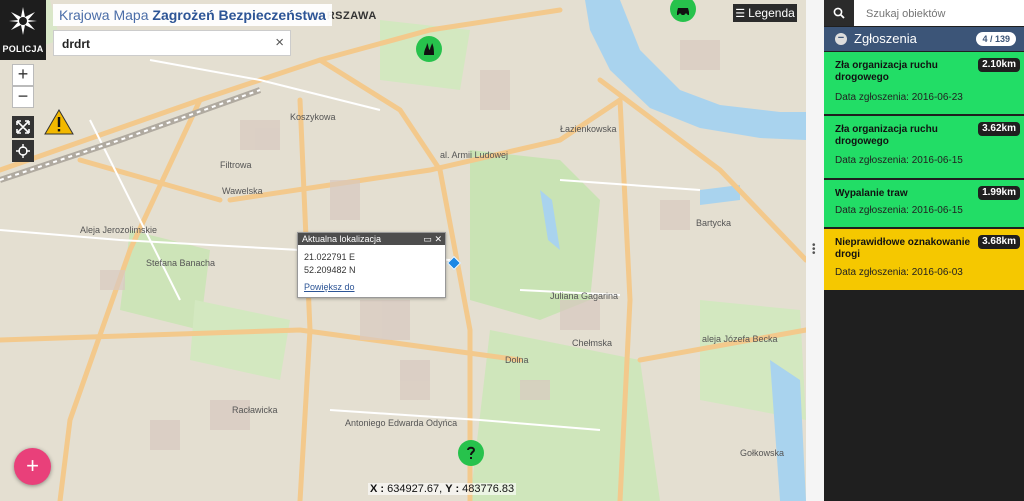 The height and width of the screenshot is (501, 1024). What do you see at coordinates (899, 272) in the screenshot?
I see `report-date: Data zgłoszenia: 2016-06-03` at bounding box center [899, 272].